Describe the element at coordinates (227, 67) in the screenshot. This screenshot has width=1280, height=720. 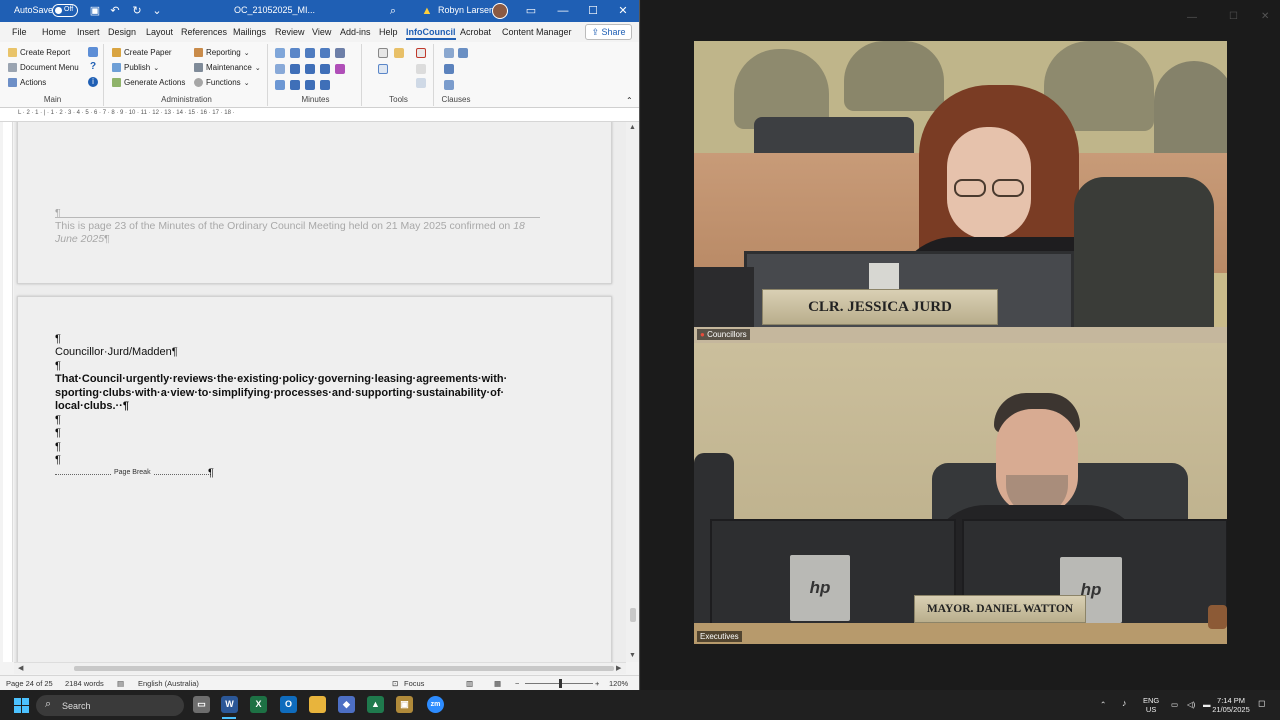
I see `maintenance-button: Maintenance ⌄` at that location.